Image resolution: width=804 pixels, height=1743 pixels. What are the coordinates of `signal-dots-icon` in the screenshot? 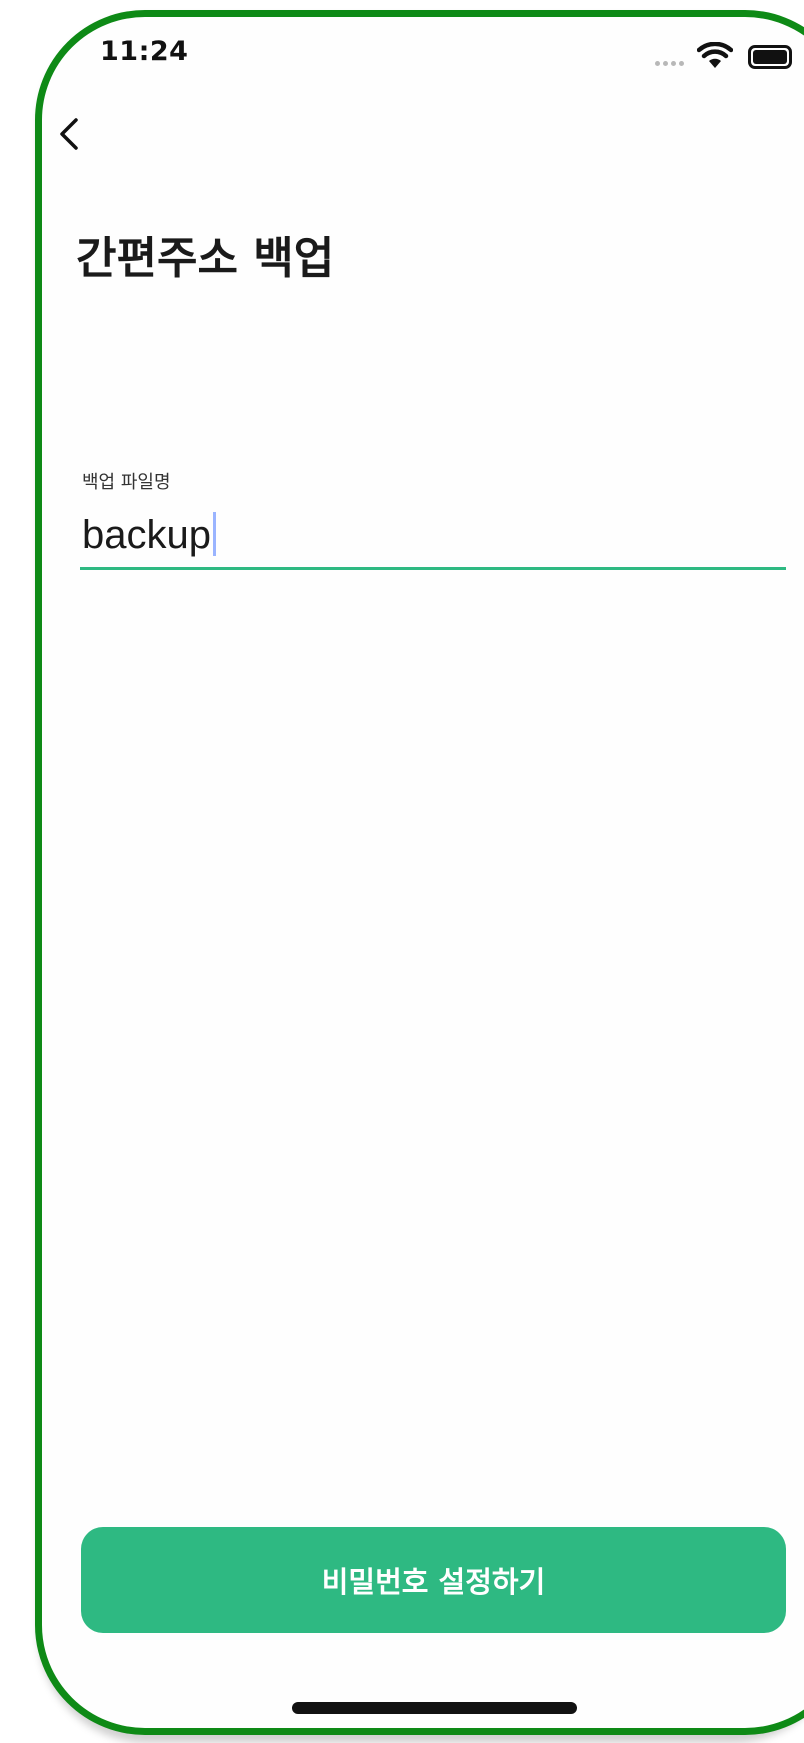 It's located at (672, 63).